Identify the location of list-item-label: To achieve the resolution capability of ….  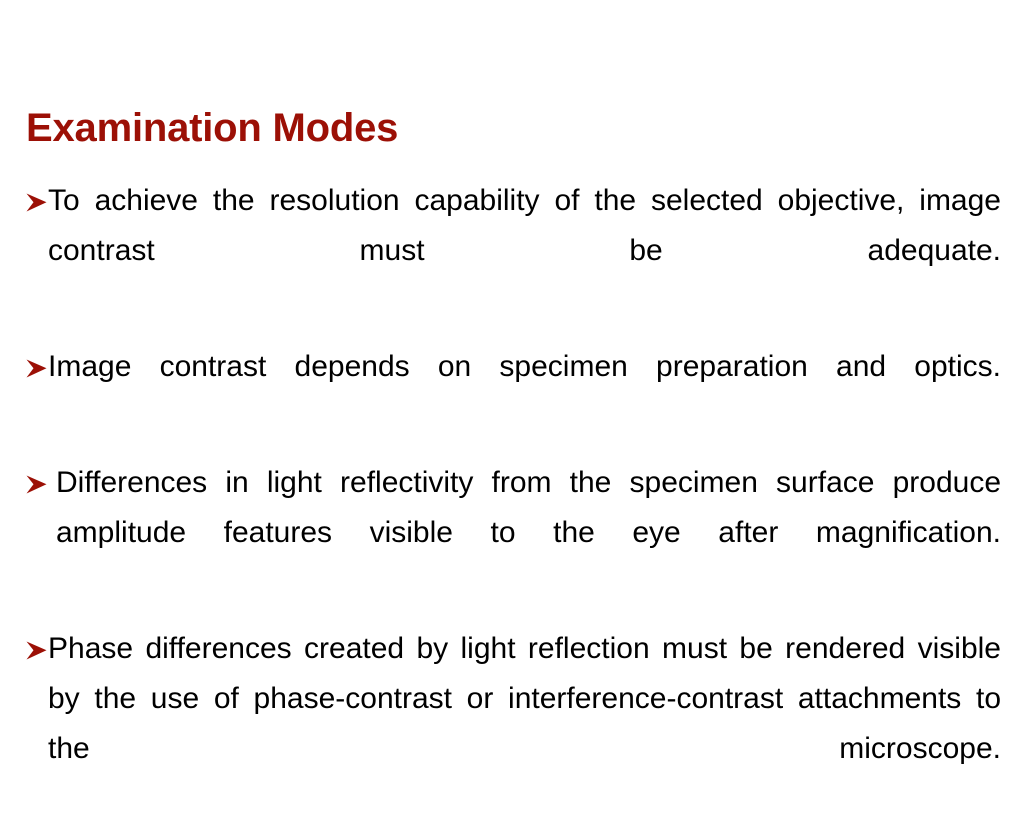
(524, 225).